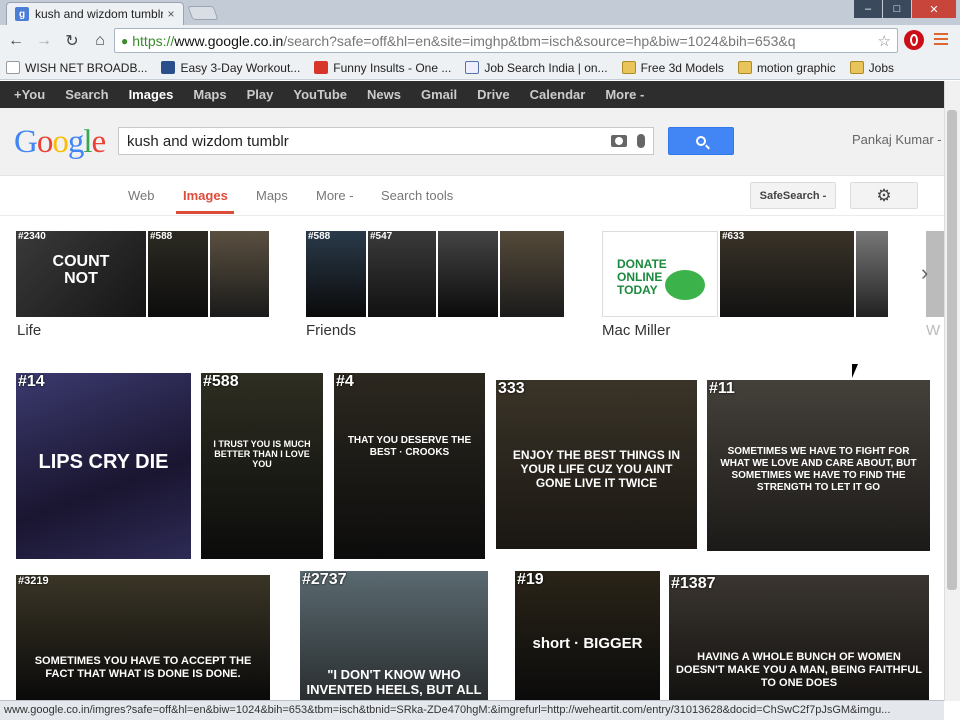 Image resolution: width=960 pixels, height=720 pixels. Describe the element at coordinates (636, 330) in the screenshot. I see `related-label-mac-miller: Mac Miller` at that location.